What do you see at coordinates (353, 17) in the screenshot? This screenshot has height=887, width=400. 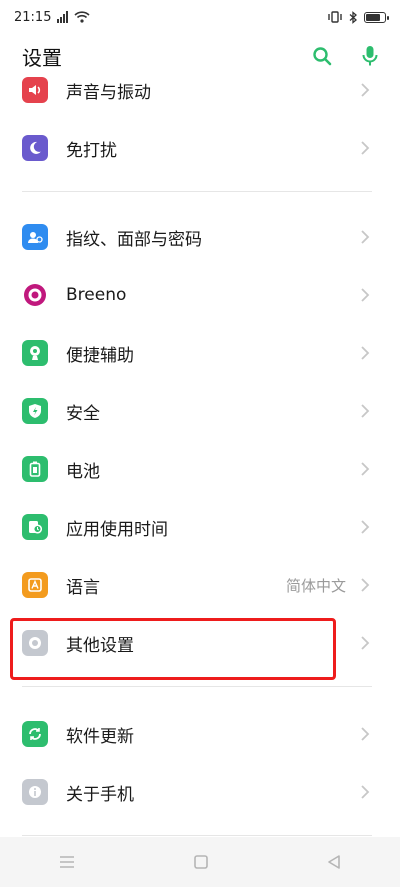 I see `bluetooth-icon` at bounding box center [353, 17].